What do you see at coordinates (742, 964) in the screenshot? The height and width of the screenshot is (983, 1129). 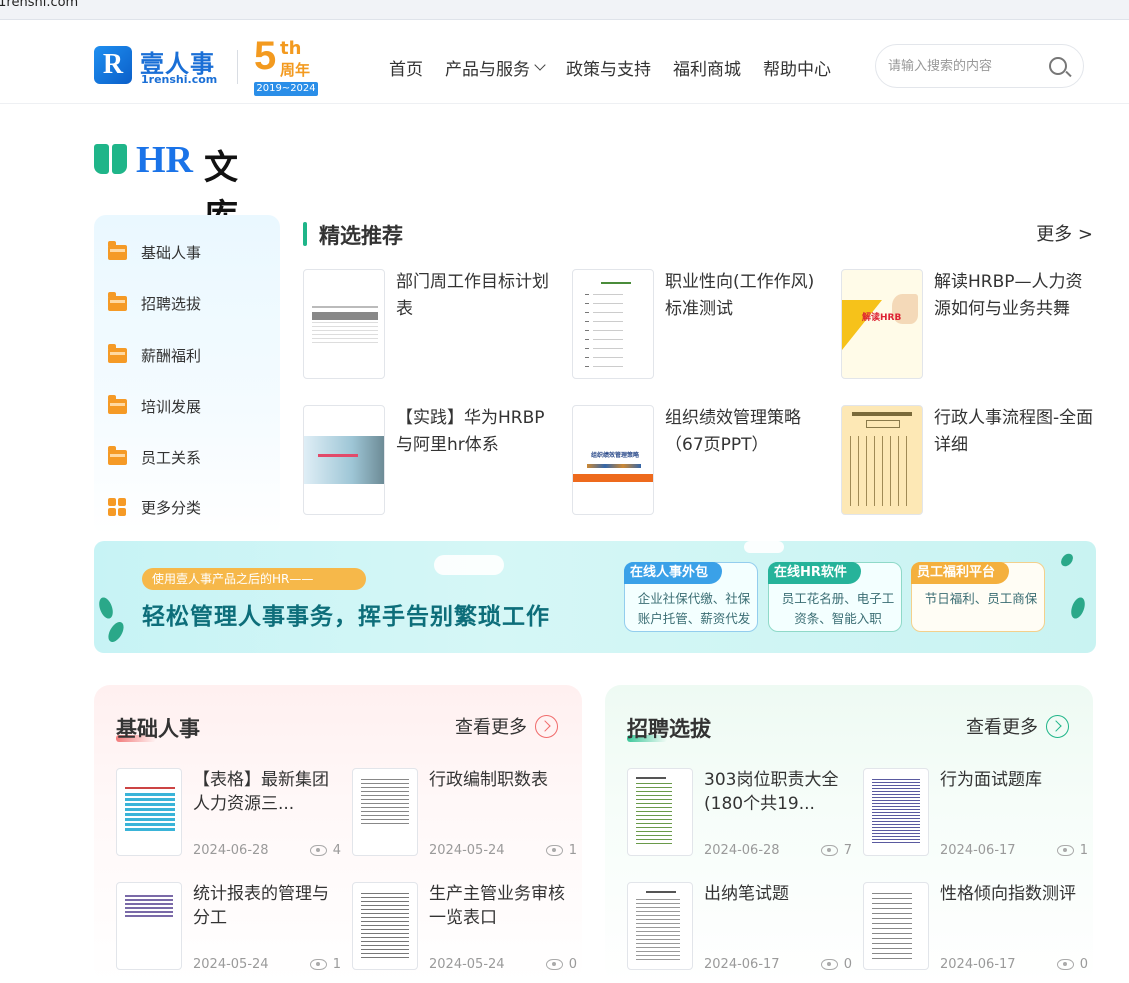 I see `doc-date: 2024-06-17` at bounding box center [742, 964].